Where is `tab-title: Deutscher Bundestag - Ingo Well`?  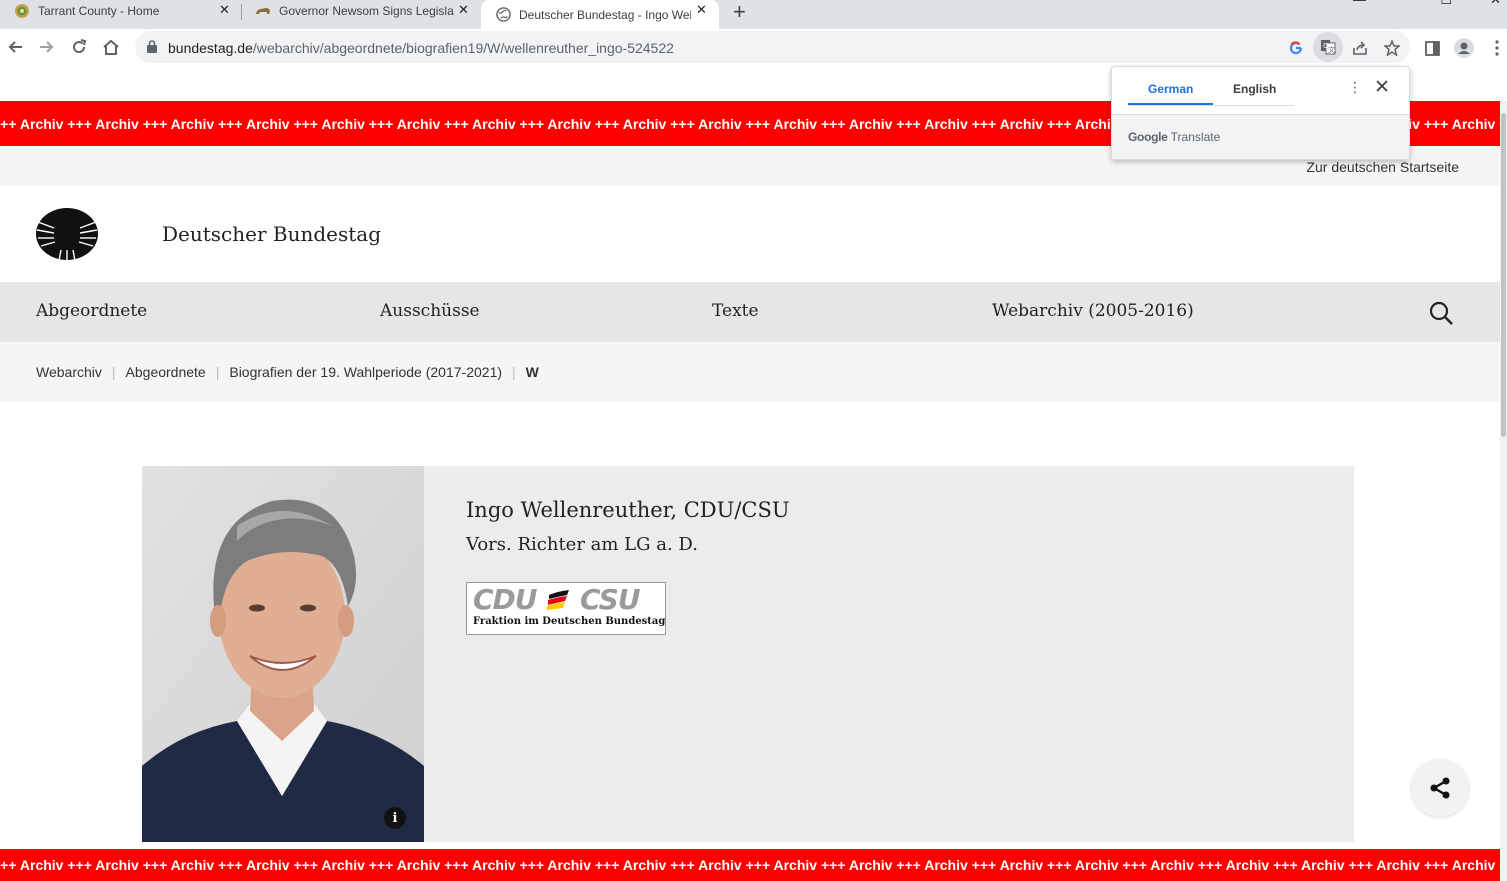
tab-title: Deutscher Bundestag - Ingo Well is located at coordinates (605, 14).